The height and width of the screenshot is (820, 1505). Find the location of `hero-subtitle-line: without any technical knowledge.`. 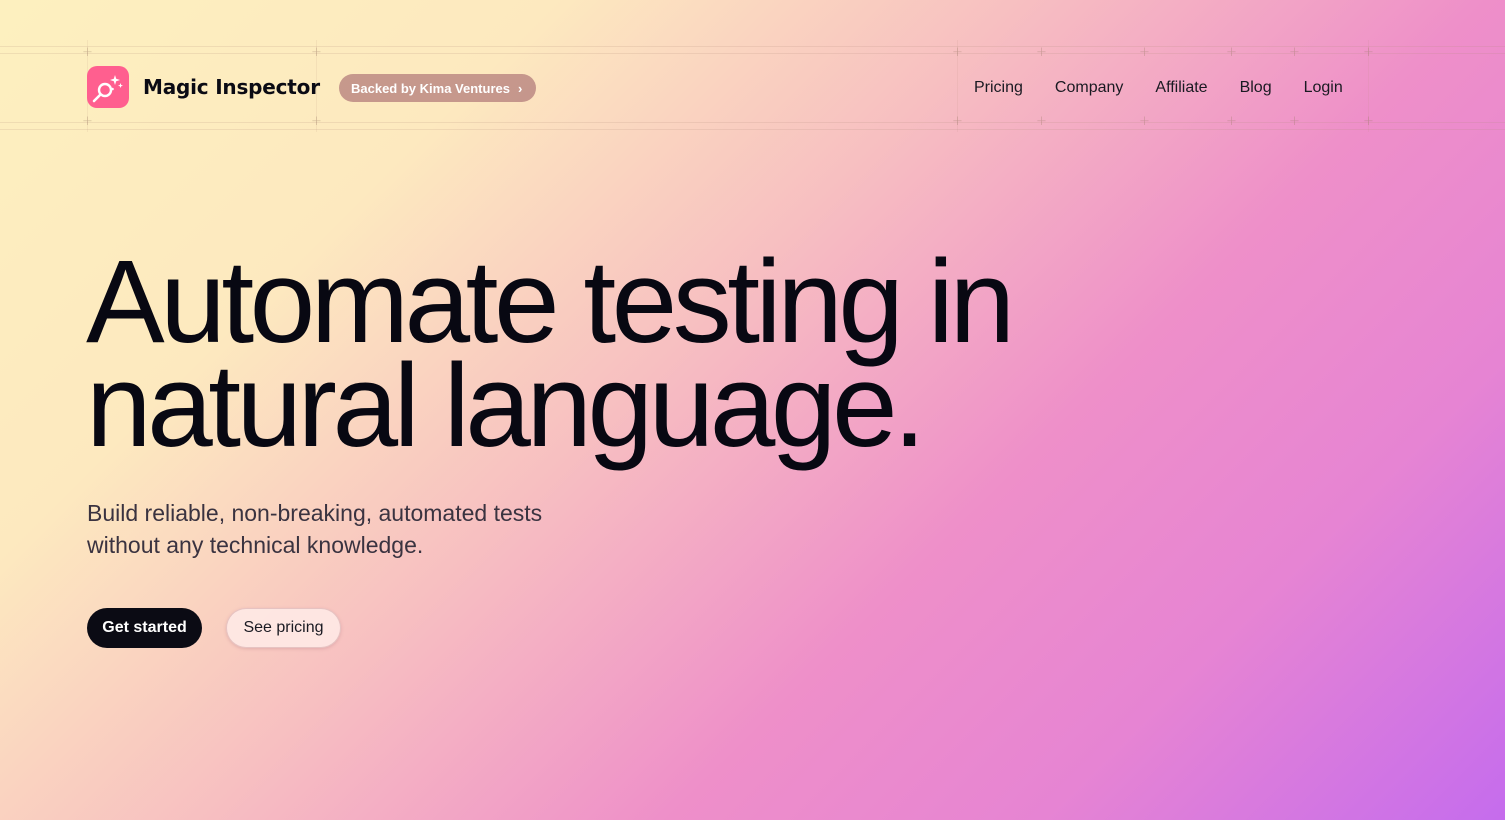

hero-subtitle-line: without any technical knowledge. is located at coordinates (255, 545).